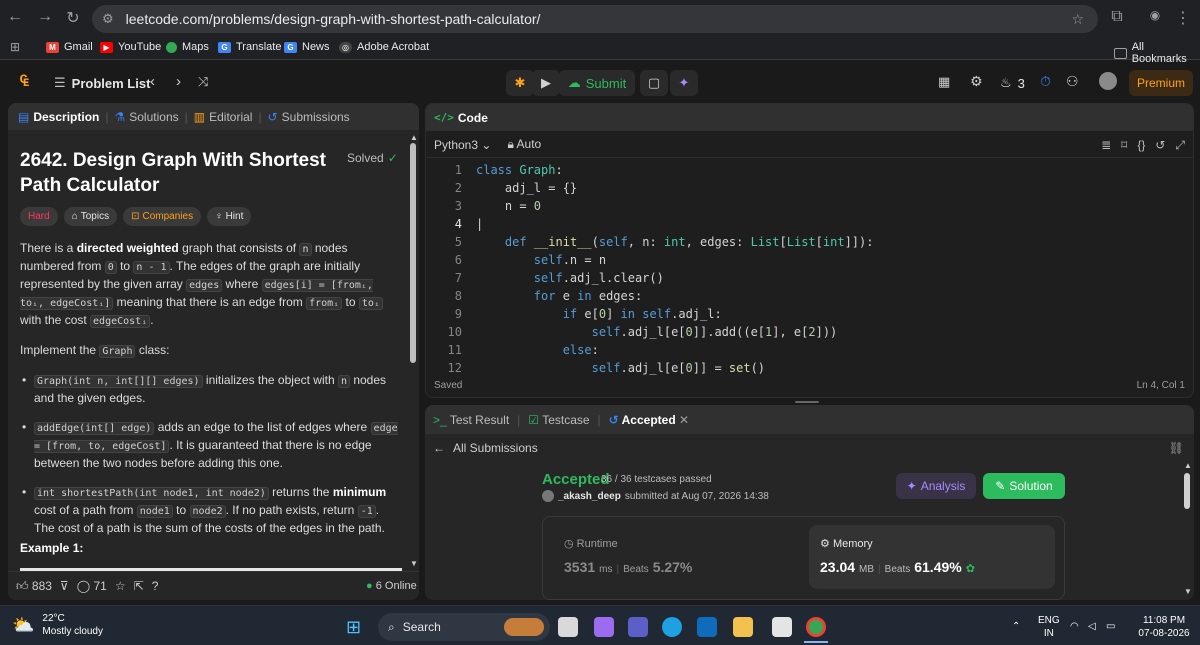 The height and width of the screenshot is (645, 1200). I want to click on teams-icon, so click(638, 627).